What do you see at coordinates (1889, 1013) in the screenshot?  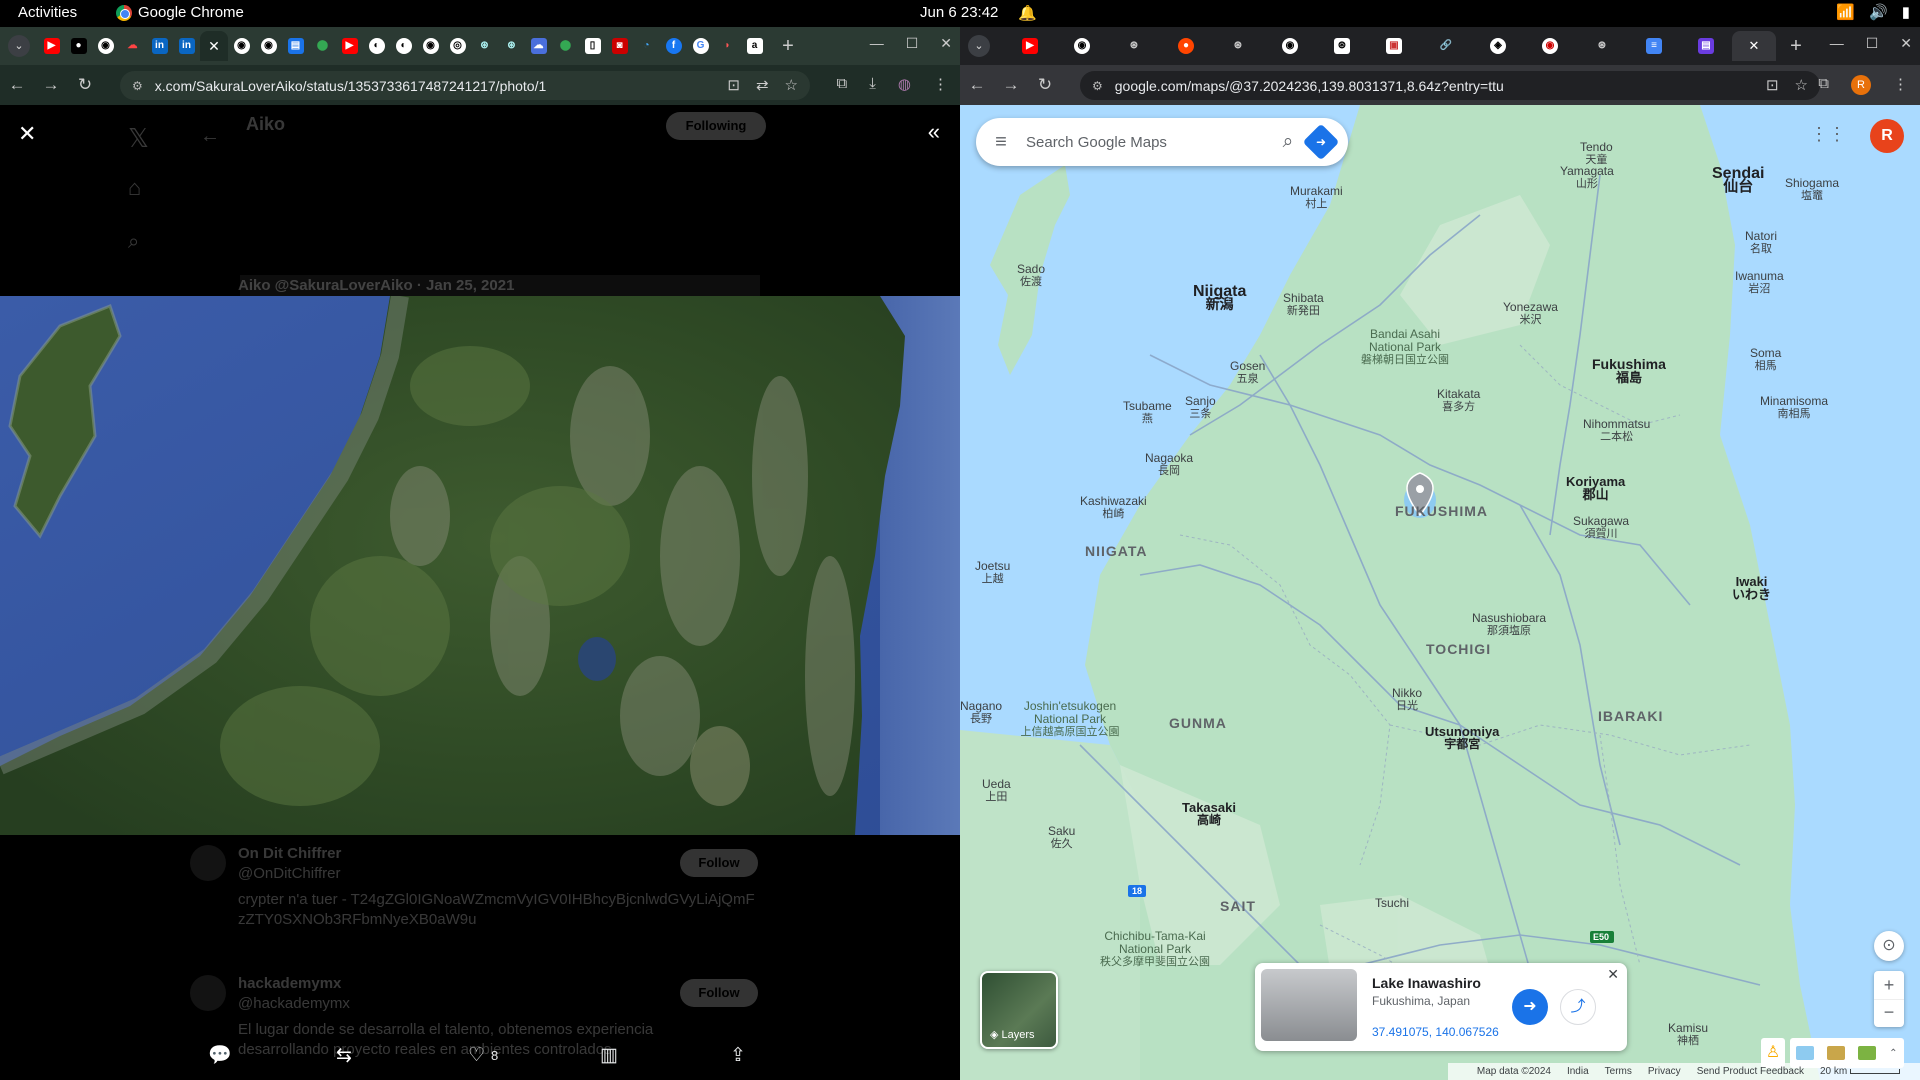 I see `zoom-out-button: −` at bounding box center [1889, 1013].